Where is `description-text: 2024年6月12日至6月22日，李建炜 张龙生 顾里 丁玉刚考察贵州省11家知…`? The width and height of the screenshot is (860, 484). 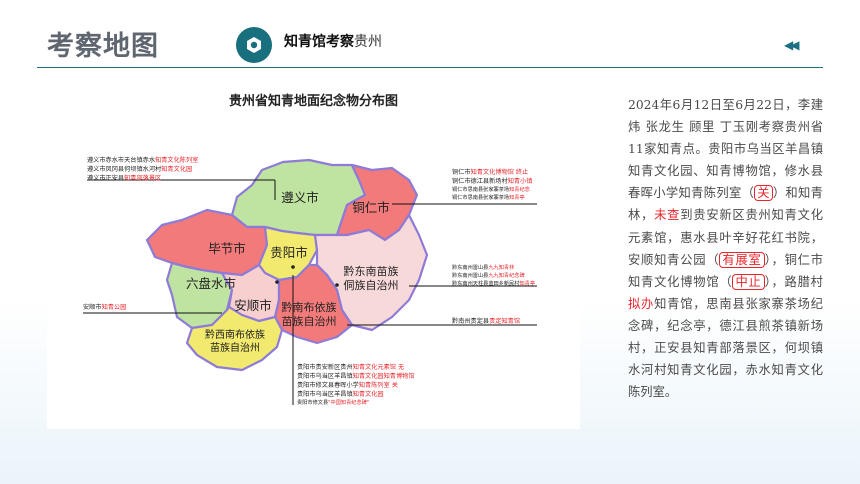
description-text: 2024年6月12日至6月22日，李建炜 张龙生 顾里 丁玉刚考察贵州省11家知… is located at coordinates (725, 248).